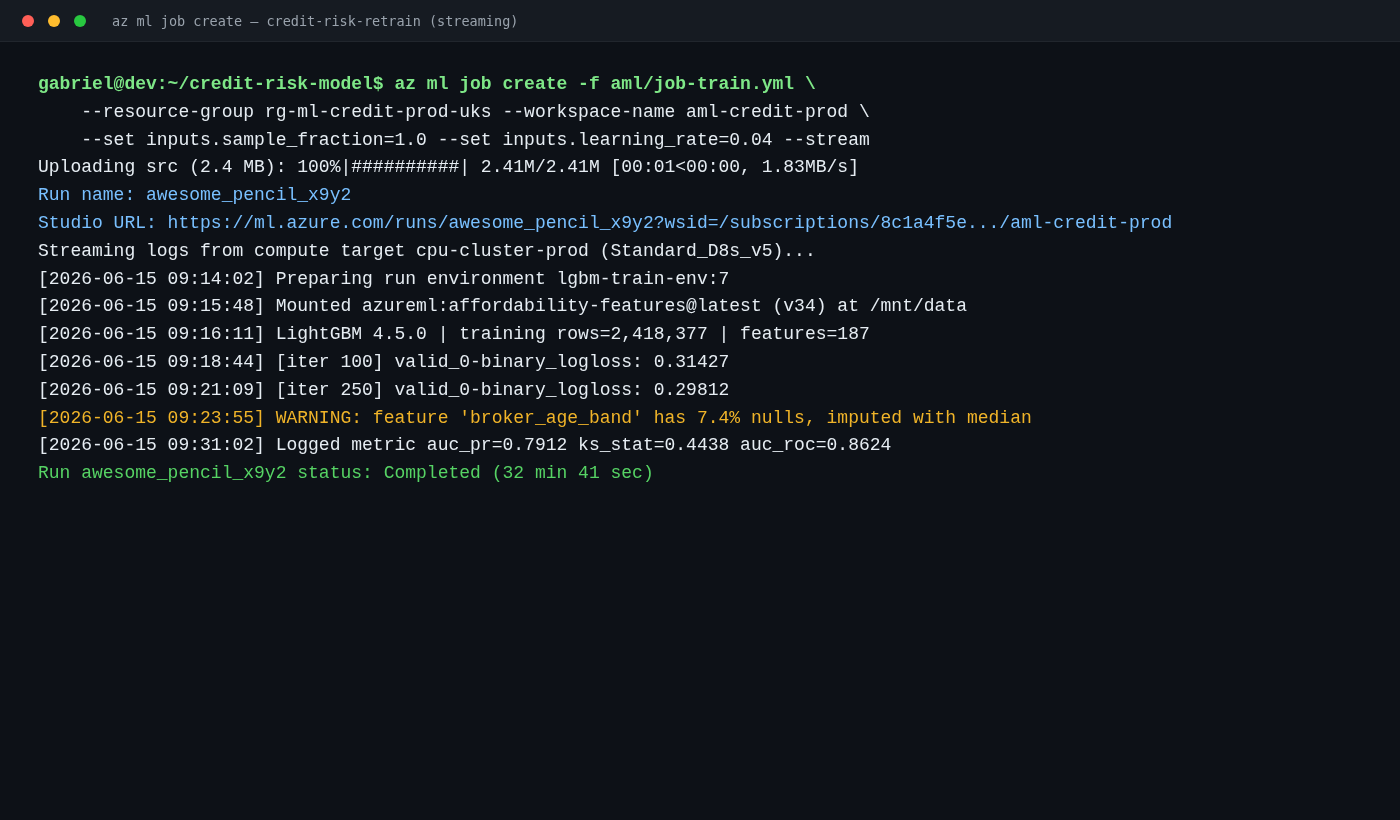 This screenshot has width=1400, height=820. I want to click on close-button, so click(28, 20).